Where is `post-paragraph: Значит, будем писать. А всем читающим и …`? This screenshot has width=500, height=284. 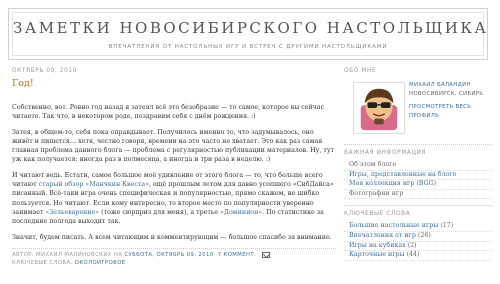 post-paragraph: Значит, будем писать. А всем читающим и … is located at coordinates (172, 237).